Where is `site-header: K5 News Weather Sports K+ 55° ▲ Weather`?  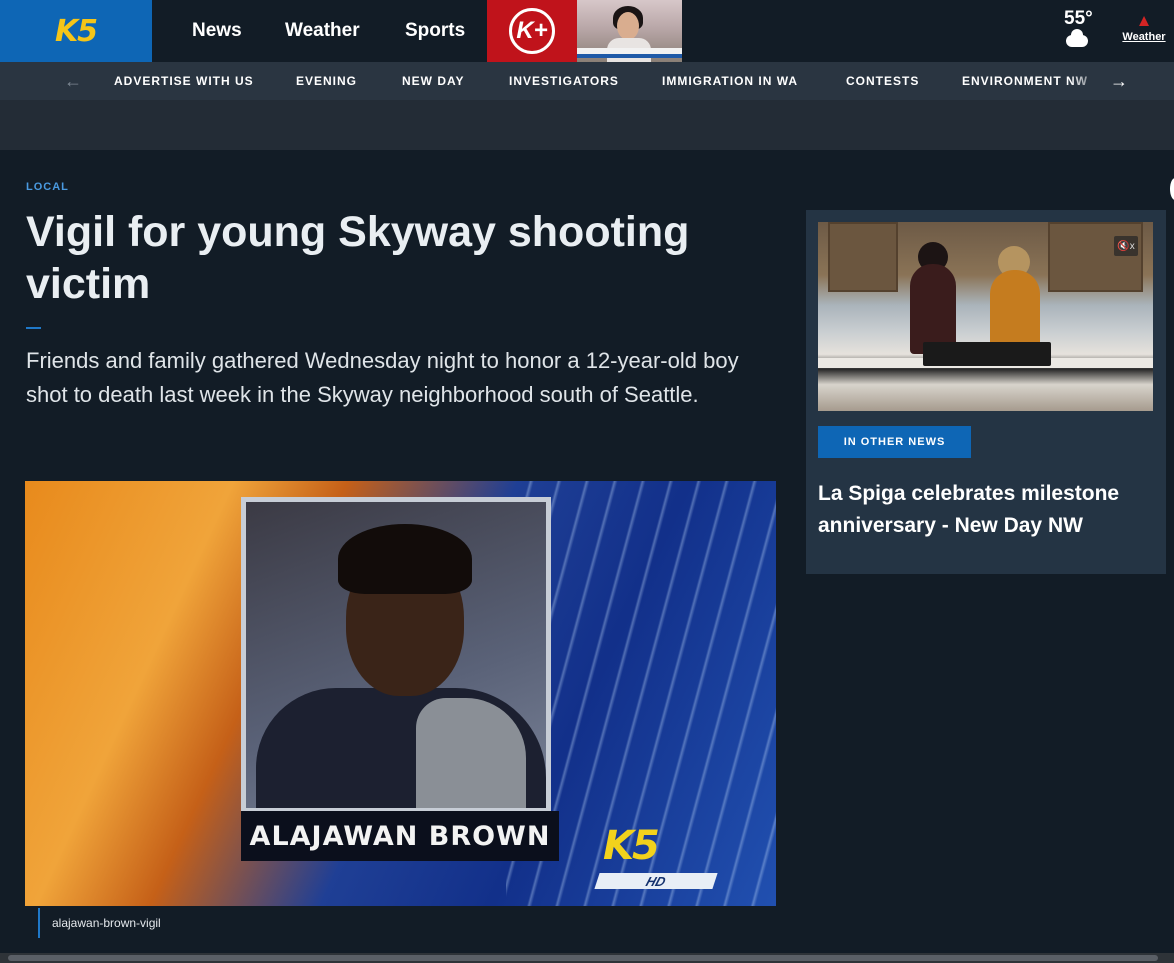
site-header: K5 News Weather Sports K+ 55° ▲ Weather is located at coordinates (587, 31).